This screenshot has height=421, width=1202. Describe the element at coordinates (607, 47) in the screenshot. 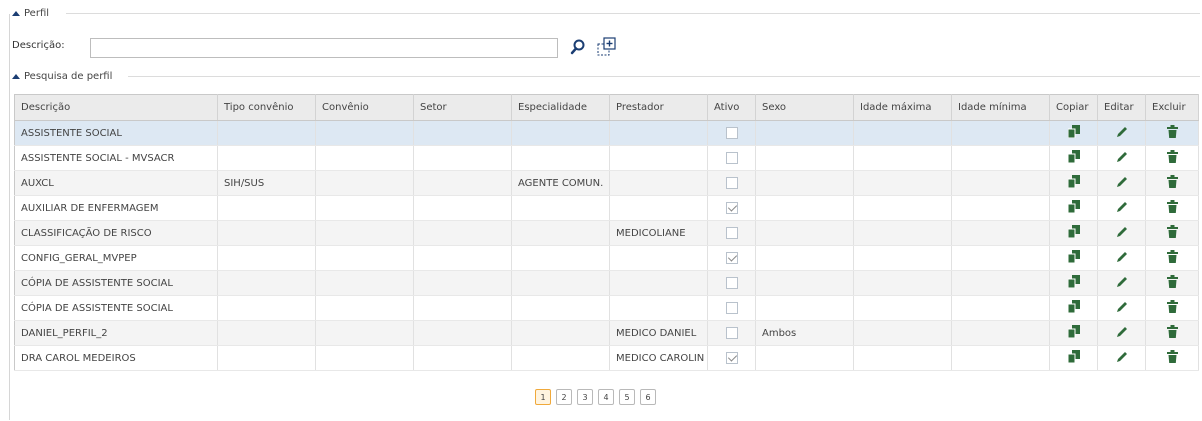

I see `add-icon` at that location.